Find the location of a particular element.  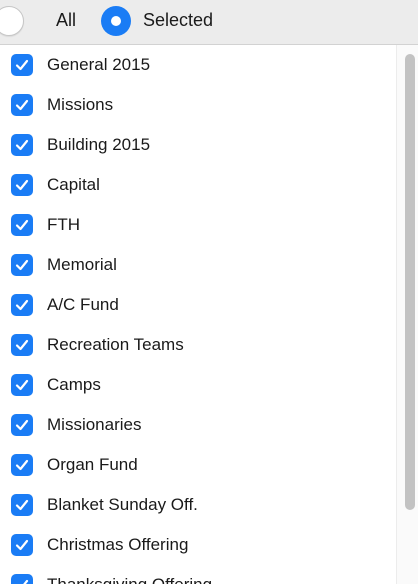

fund-label: Missionaries is located at coordinates (94, 424).